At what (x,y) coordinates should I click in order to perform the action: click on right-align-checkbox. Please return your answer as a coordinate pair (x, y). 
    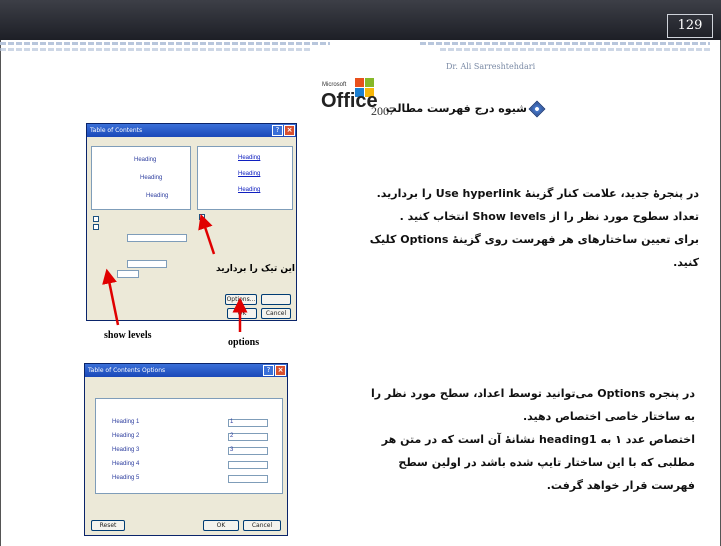
    Looking at the image, I should click on (96, 227).